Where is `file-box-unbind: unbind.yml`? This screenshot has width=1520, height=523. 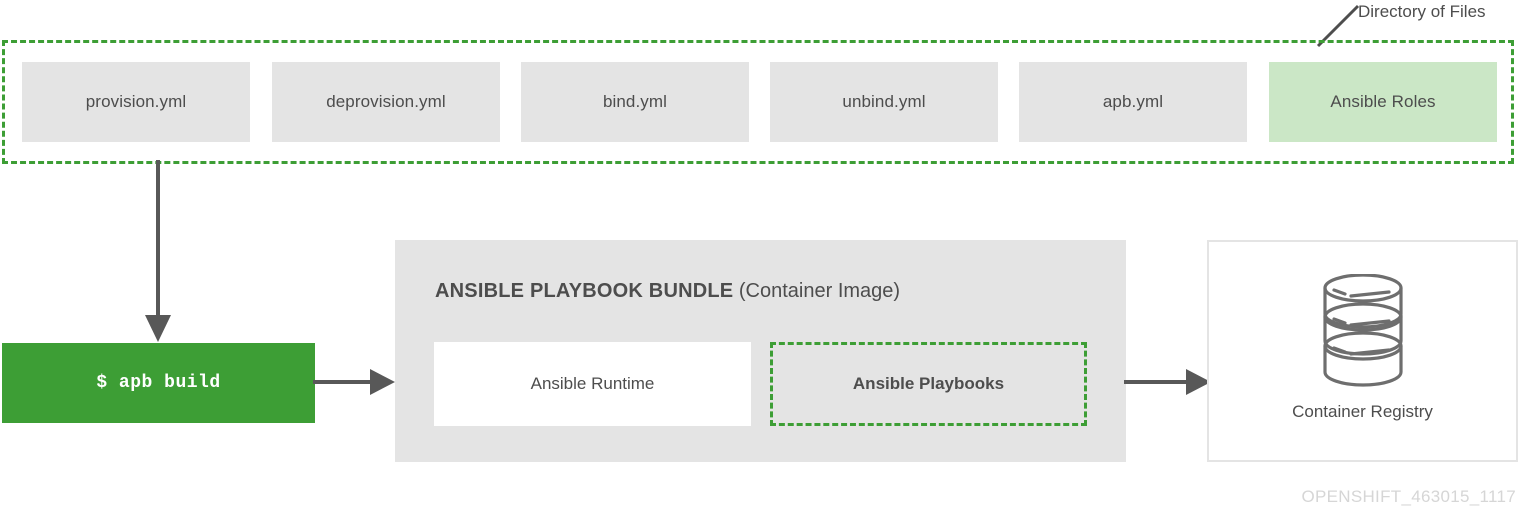
file-box-unbind: unbind.yml is located at coordinates (884, 102).